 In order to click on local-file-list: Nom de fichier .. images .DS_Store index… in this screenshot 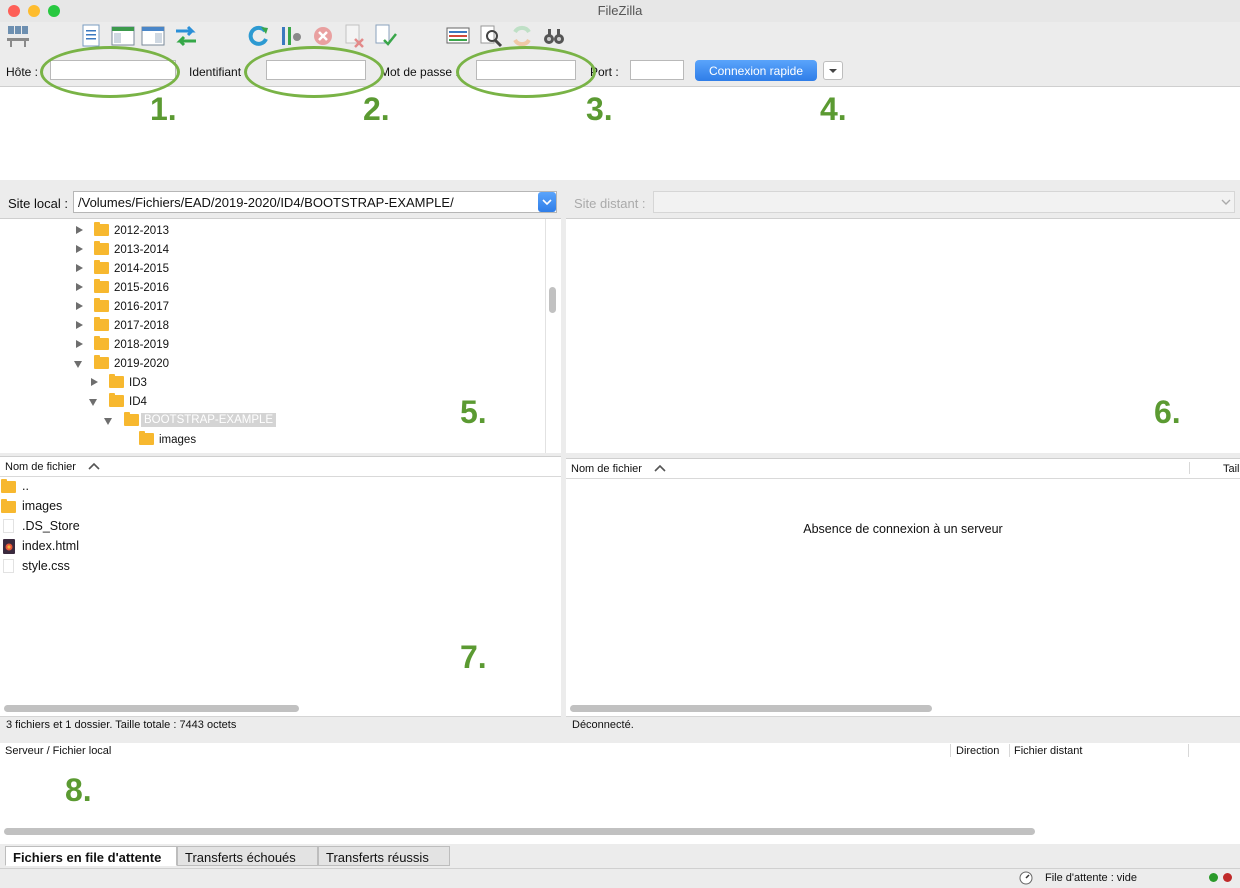, I will do `click(280, 586)`.